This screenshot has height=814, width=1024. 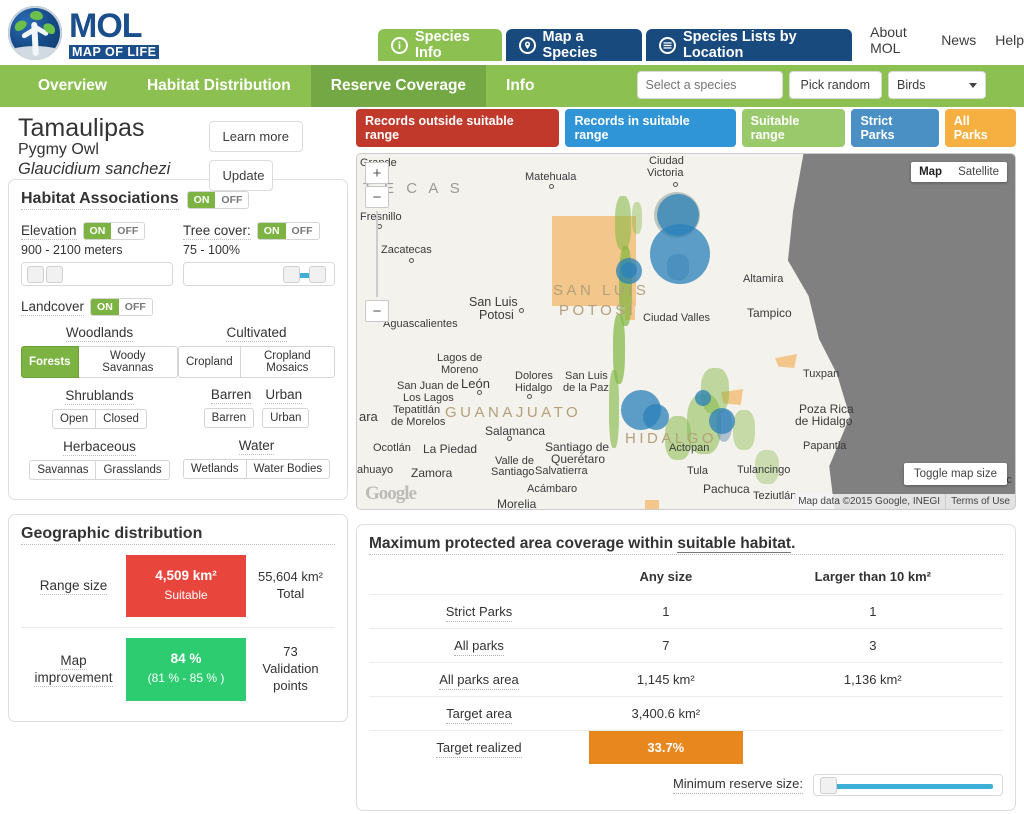 What do you see at coordinates (53, 307) in the screenshot?
I see `landcover-label: Landcover` at bounding box center [53, 307].